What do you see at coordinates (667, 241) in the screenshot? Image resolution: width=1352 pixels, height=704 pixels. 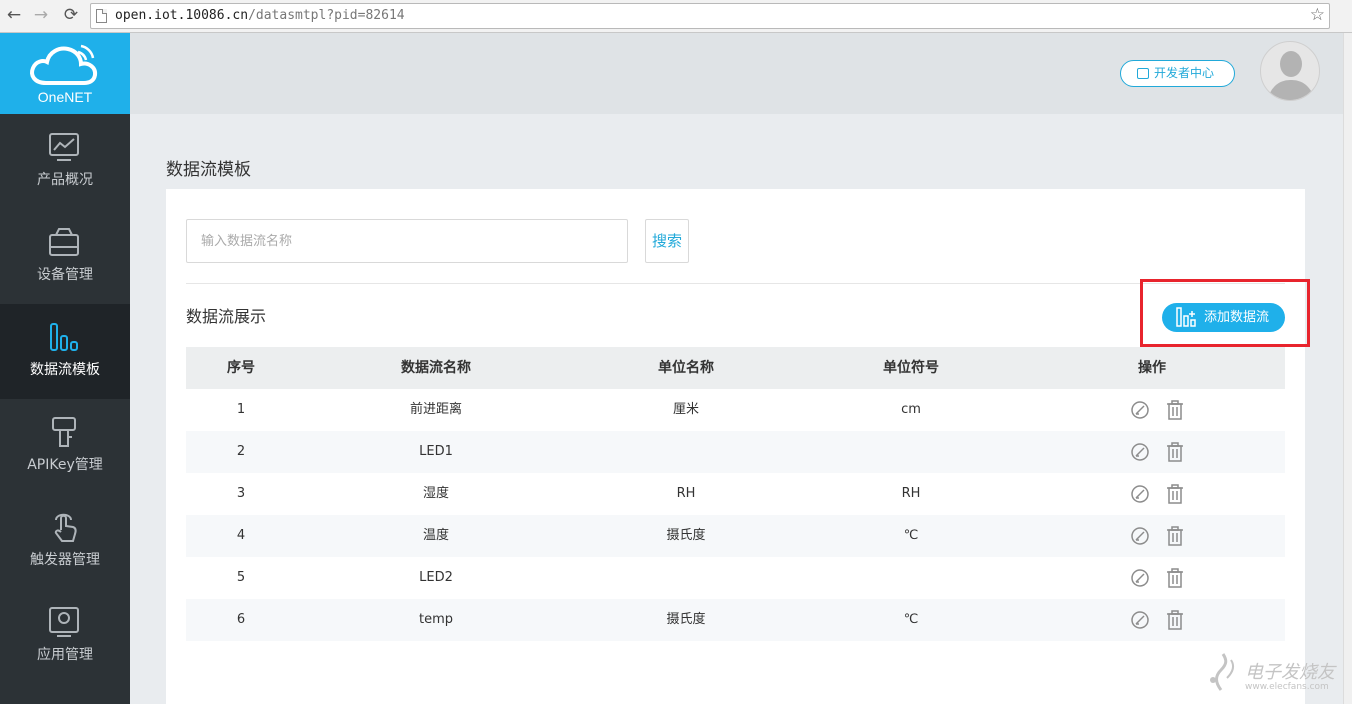 I see `search-button: 搜索` at bounding box center [667, 241].